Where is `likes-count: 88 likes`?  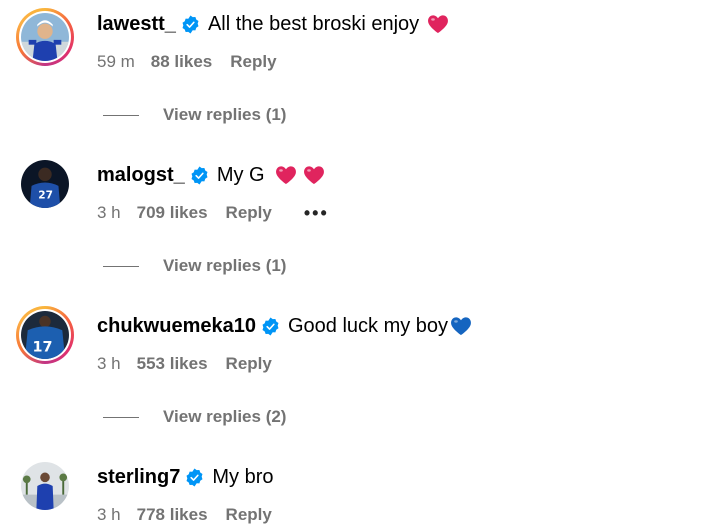
likes-count: 88 likes is located at coordinates (181, 62).